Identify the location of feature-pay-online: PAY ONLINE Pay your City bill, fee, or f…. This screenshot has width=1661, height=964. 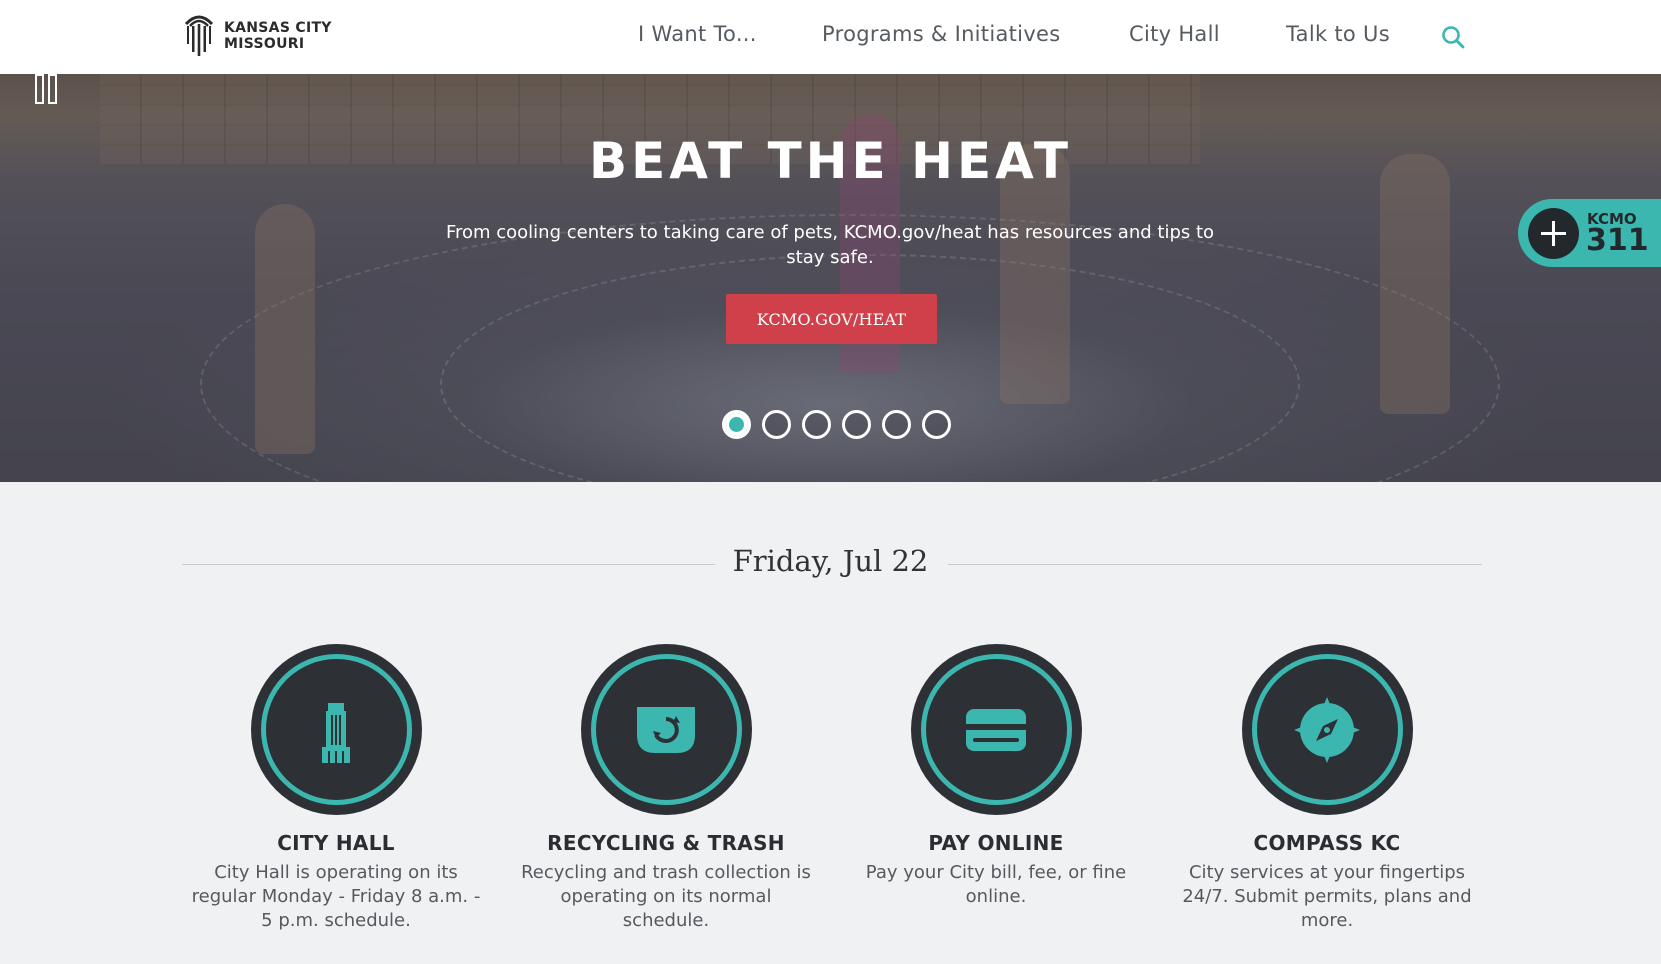
(996, 776).